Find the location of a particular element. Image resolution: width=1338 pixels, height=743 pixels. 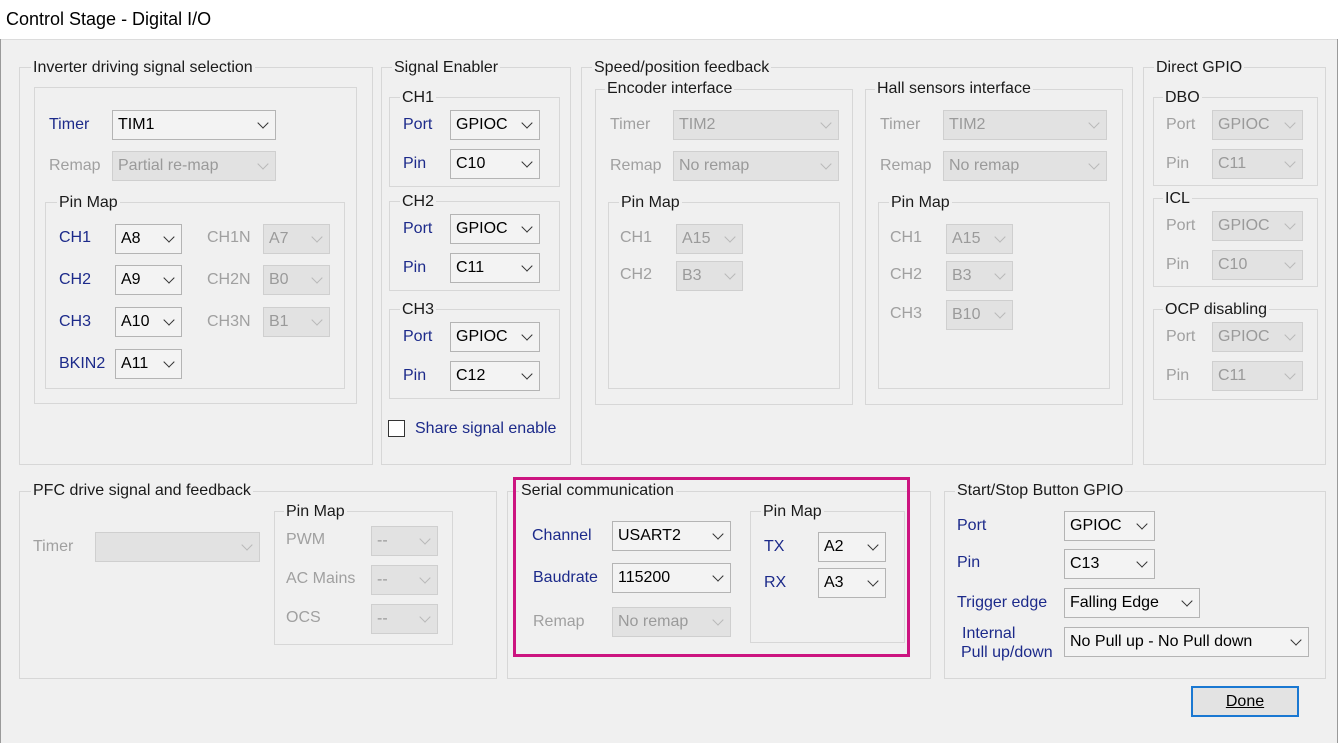

ocp-pin-label: Pin is located at coordinates (1178, 375).